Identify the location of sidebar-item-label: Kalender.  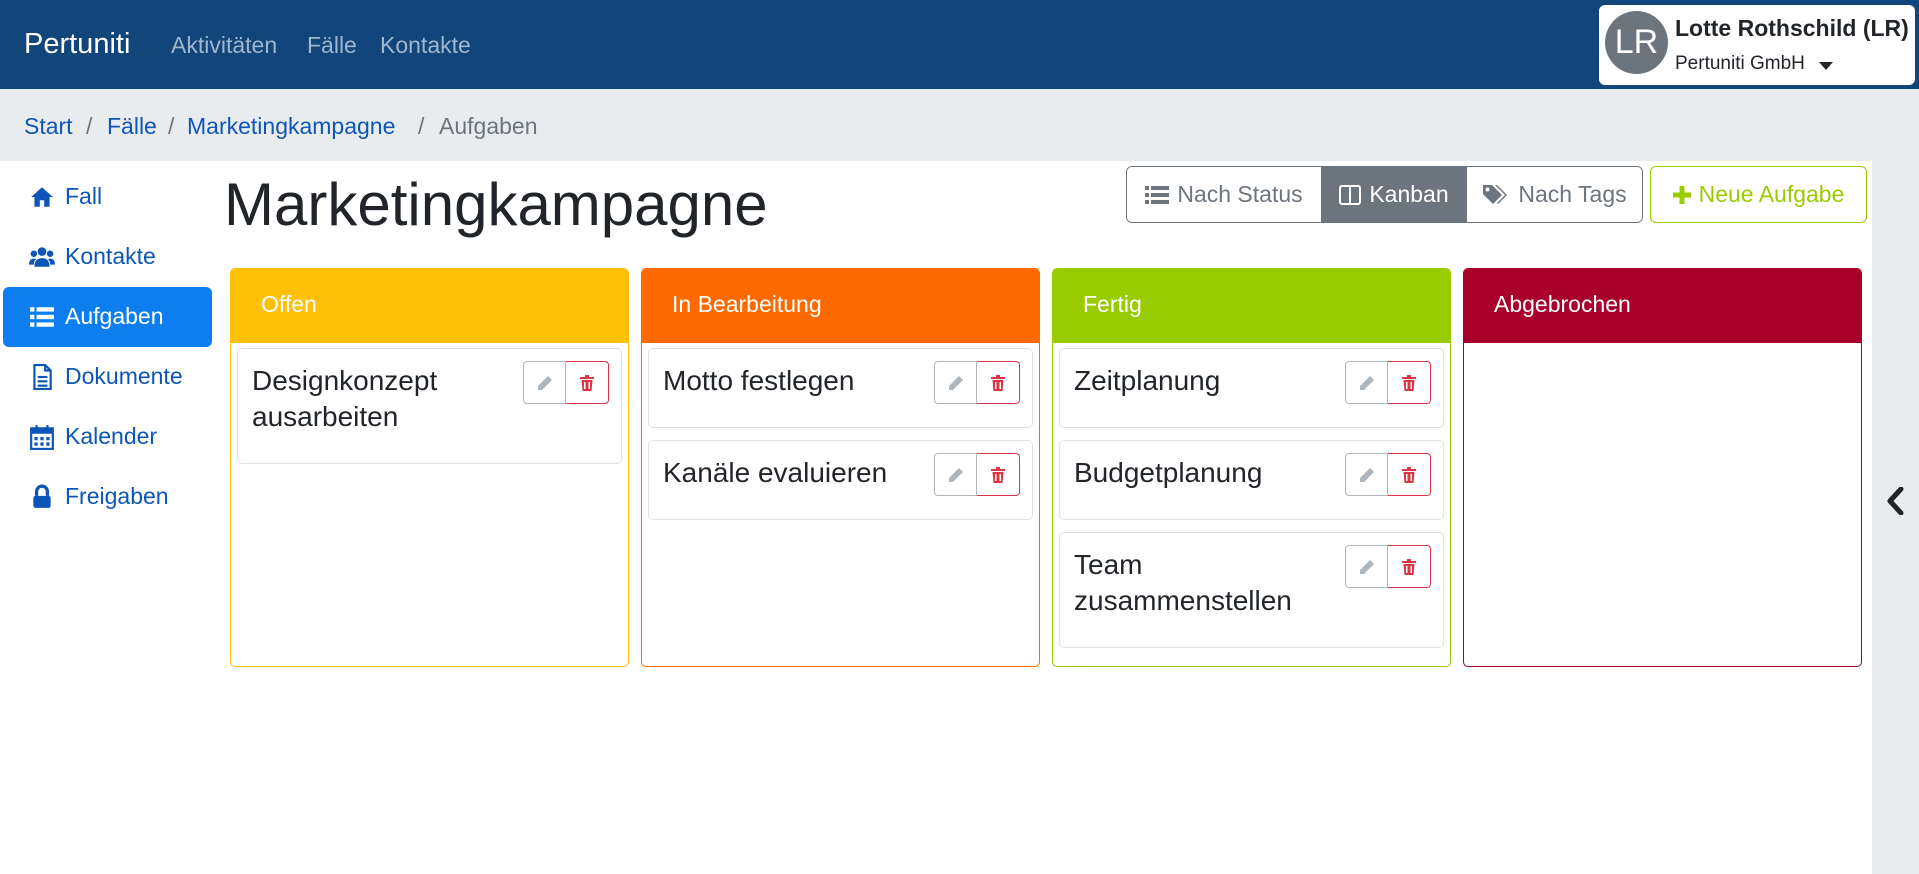
(111, 436).